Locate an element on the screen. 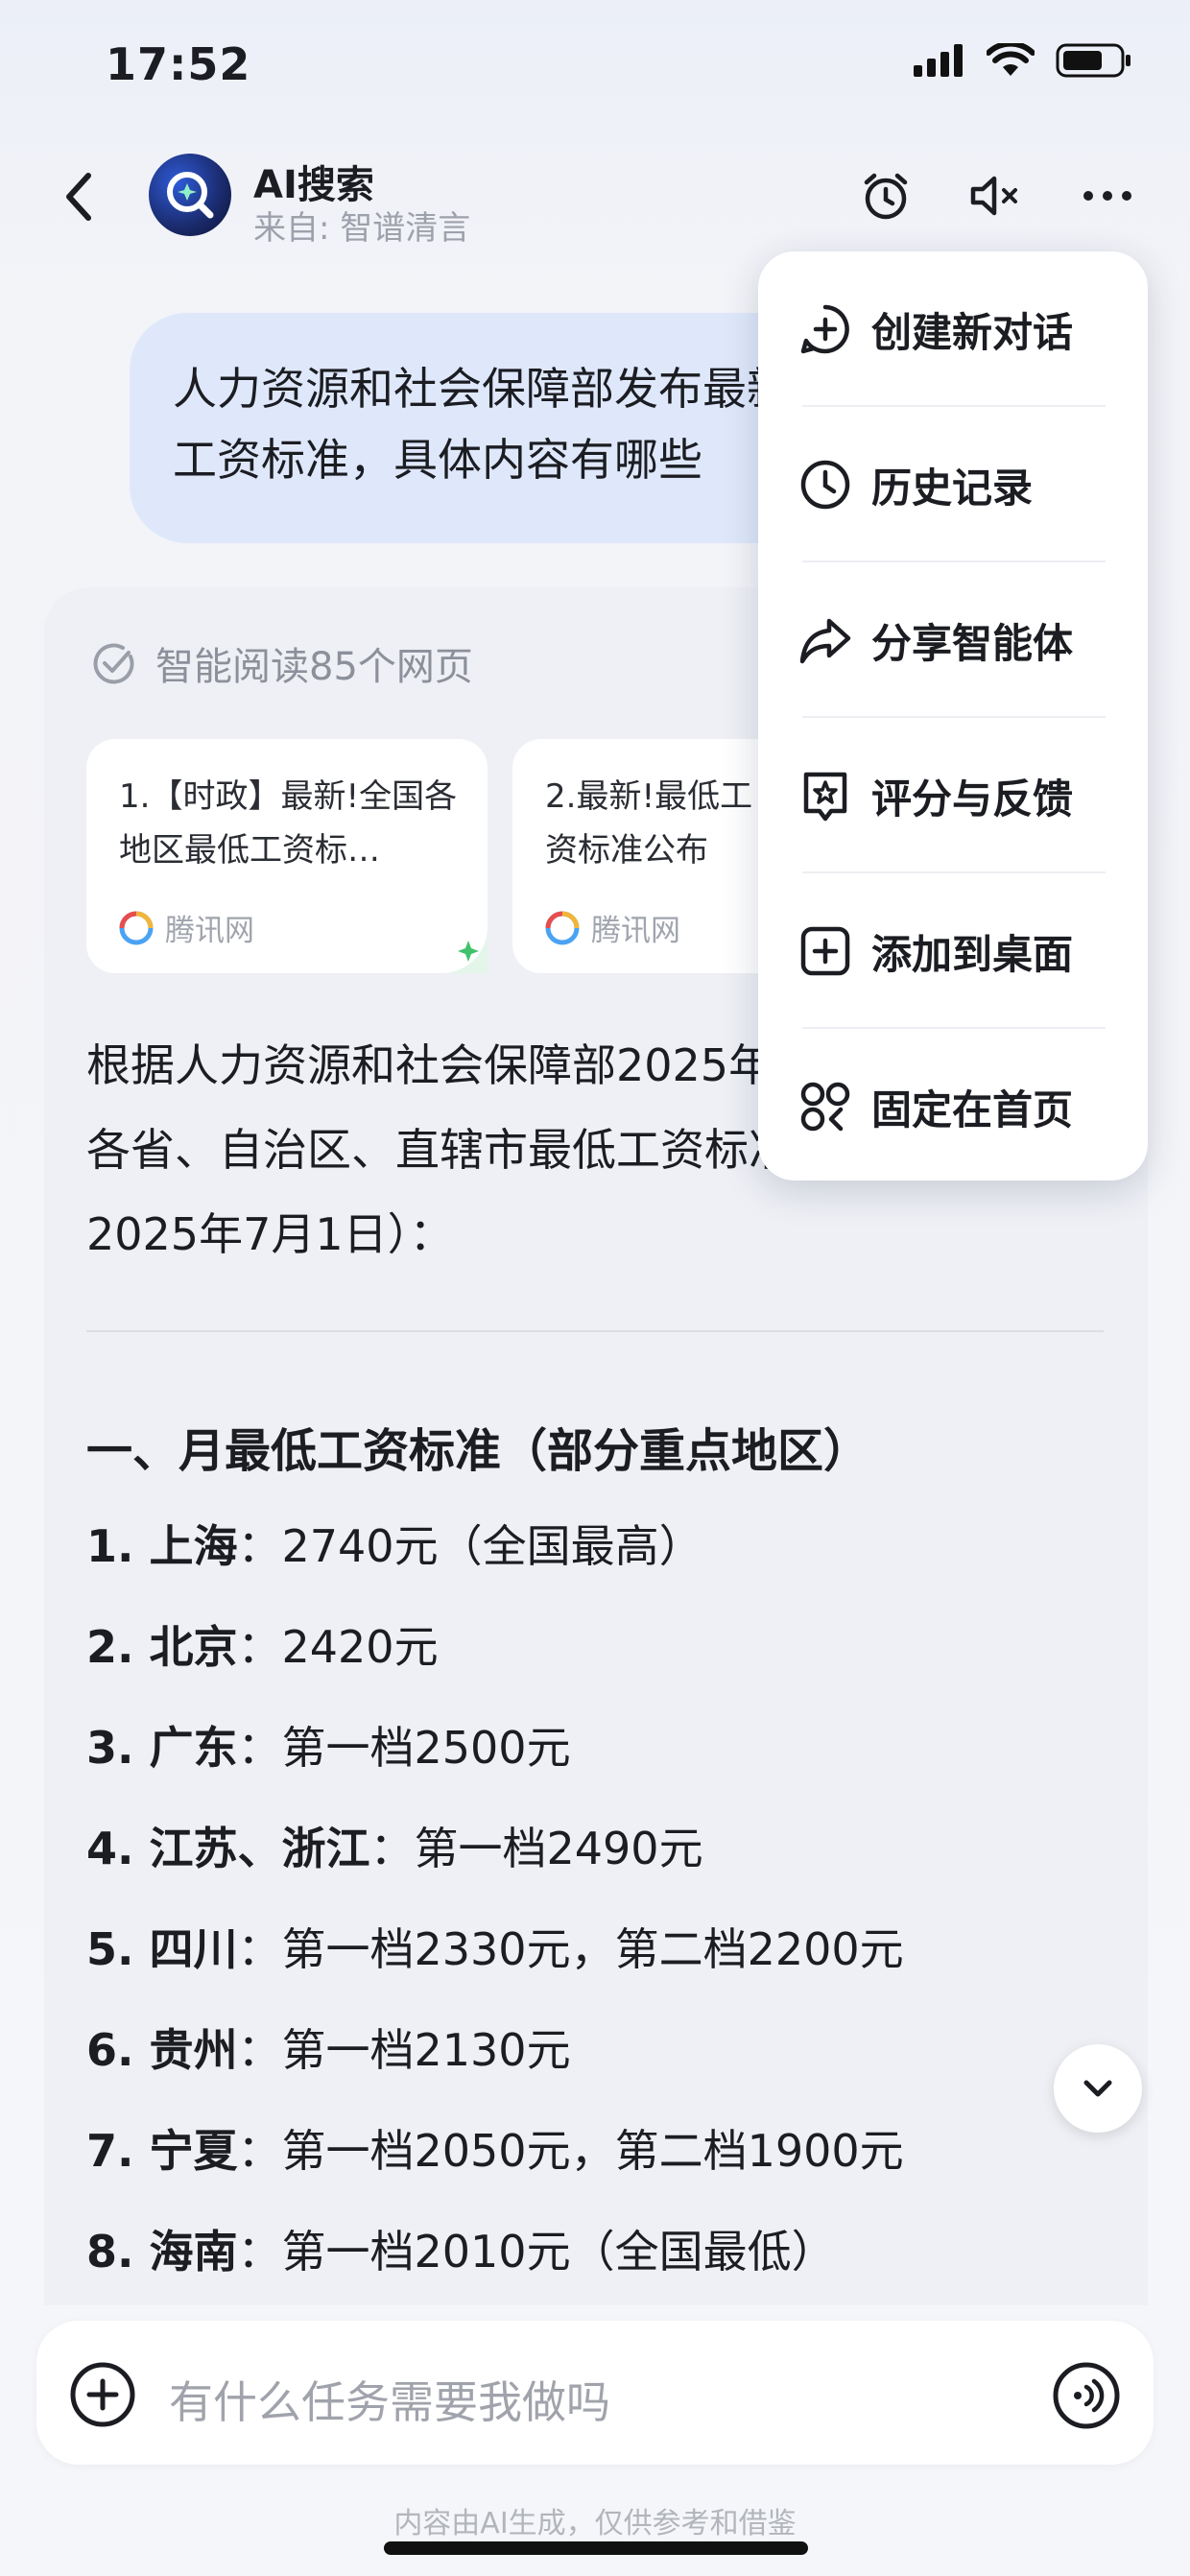 The image size is (1190, 2576). list-item: 4. 江苏、浙江：第一档2490元 is located at coordinates (395, 1848).